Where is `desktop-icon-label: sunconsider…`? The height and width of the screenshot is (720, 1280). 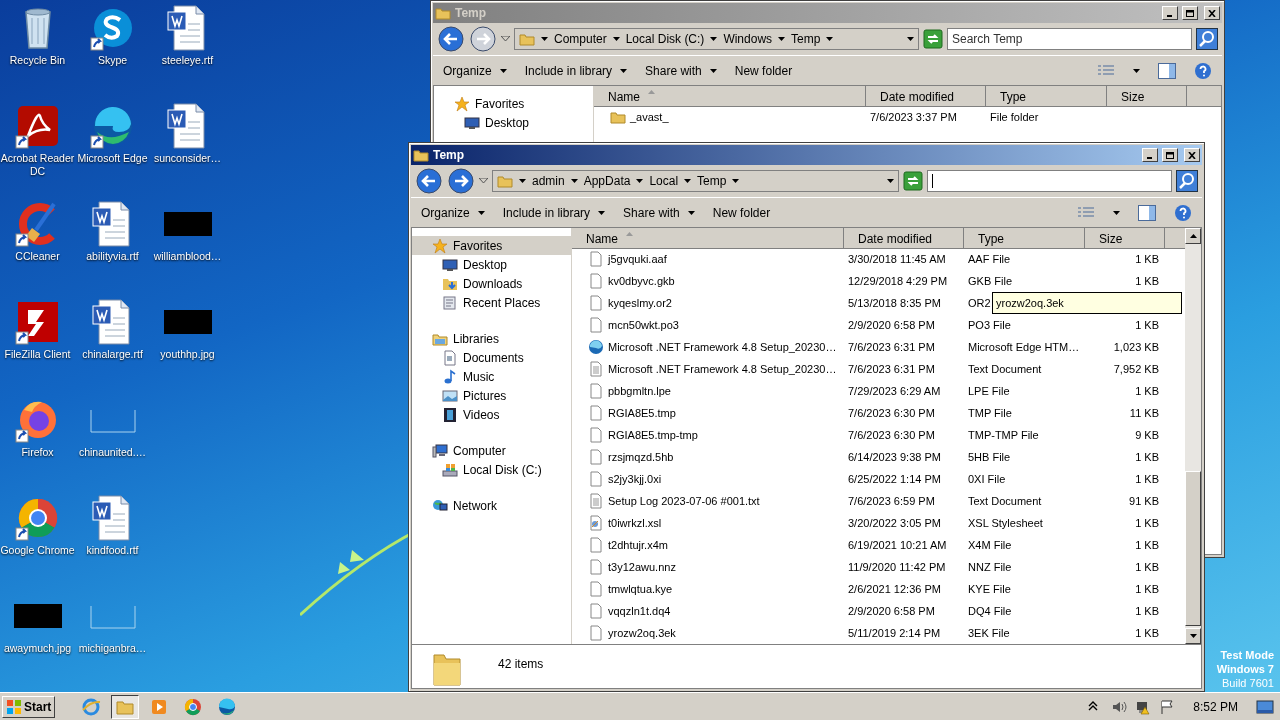 desktop-icon-label: sunconsider… is located at coordinates (187, 158).